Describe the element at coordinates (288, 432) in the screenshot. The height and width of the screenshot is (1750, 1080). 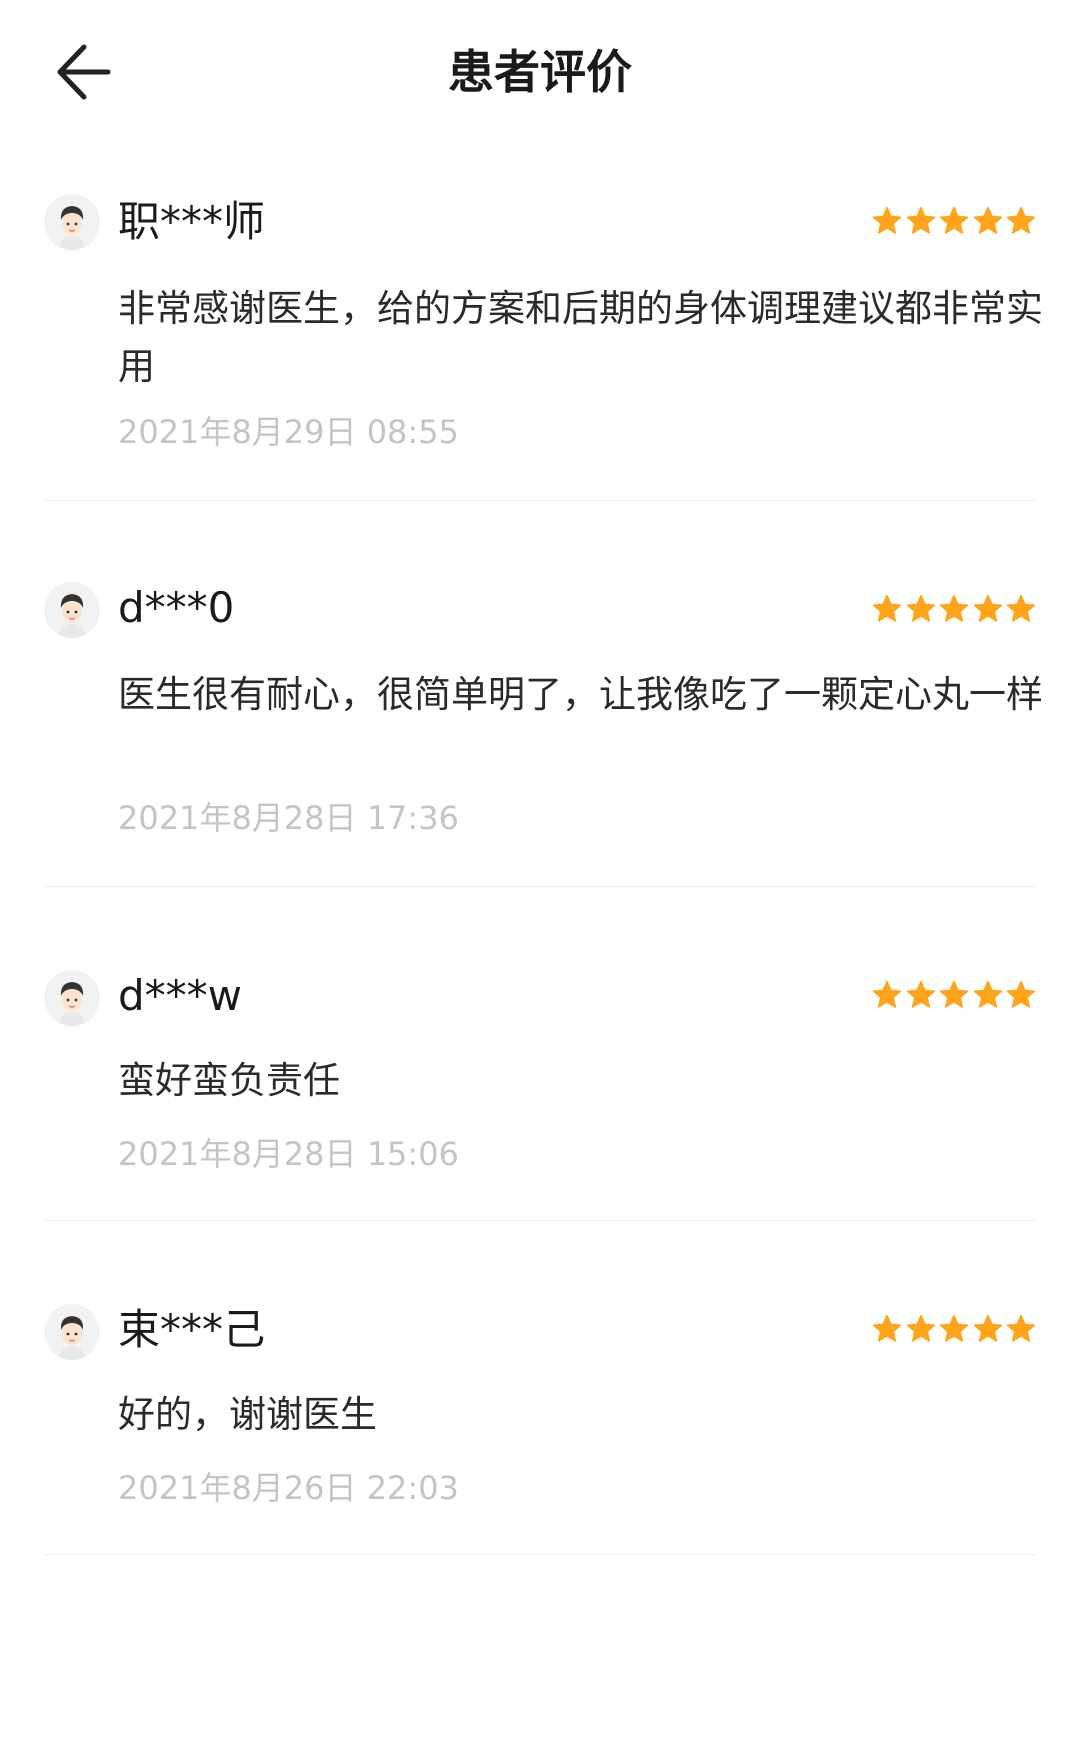
I see `review-date: 2021年8月29日 08:55` at that location.